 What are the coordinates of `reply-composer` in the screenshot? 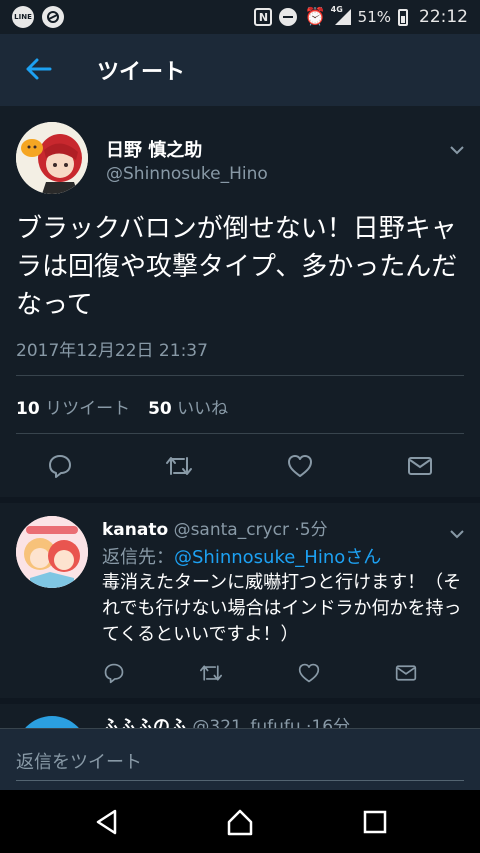 It's located at (240, 759).